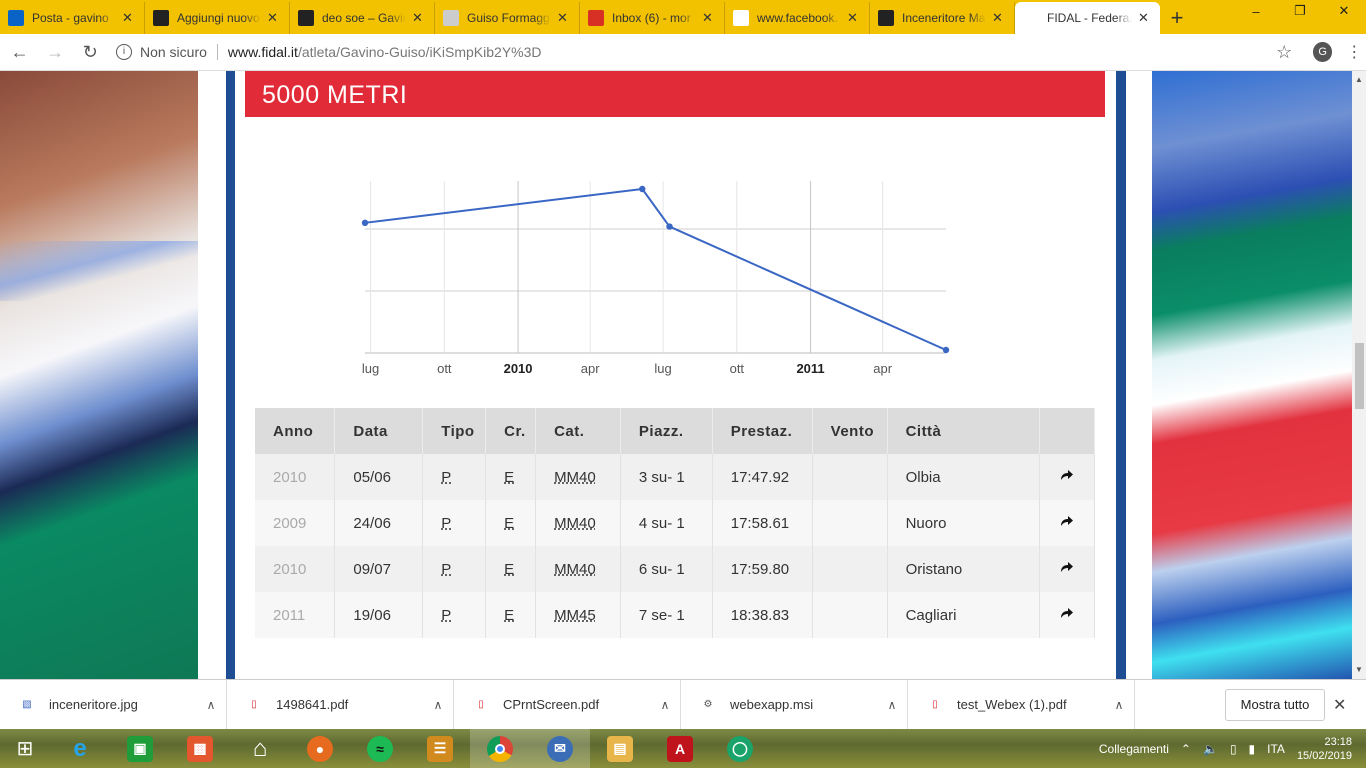 This screenshot has width=1366, height=768. What do you see at coordinates (312, 704) in the screenshot?
I see `download-filename: 1498641.pdf` at bounding box center [312, 704].